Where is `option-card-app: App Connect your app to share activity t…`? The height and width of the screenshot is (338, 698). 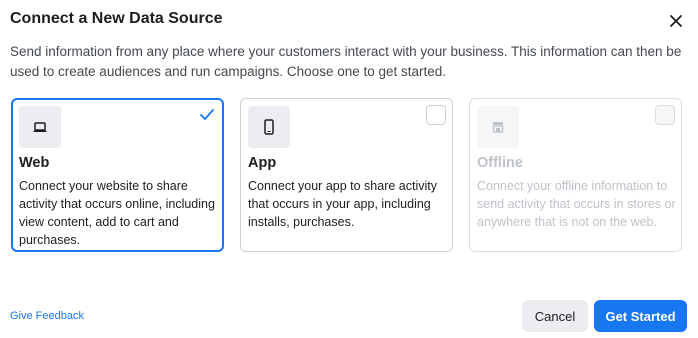 option-card-app: App Connect your app to share activity t… is located at coordinates (346, 175).